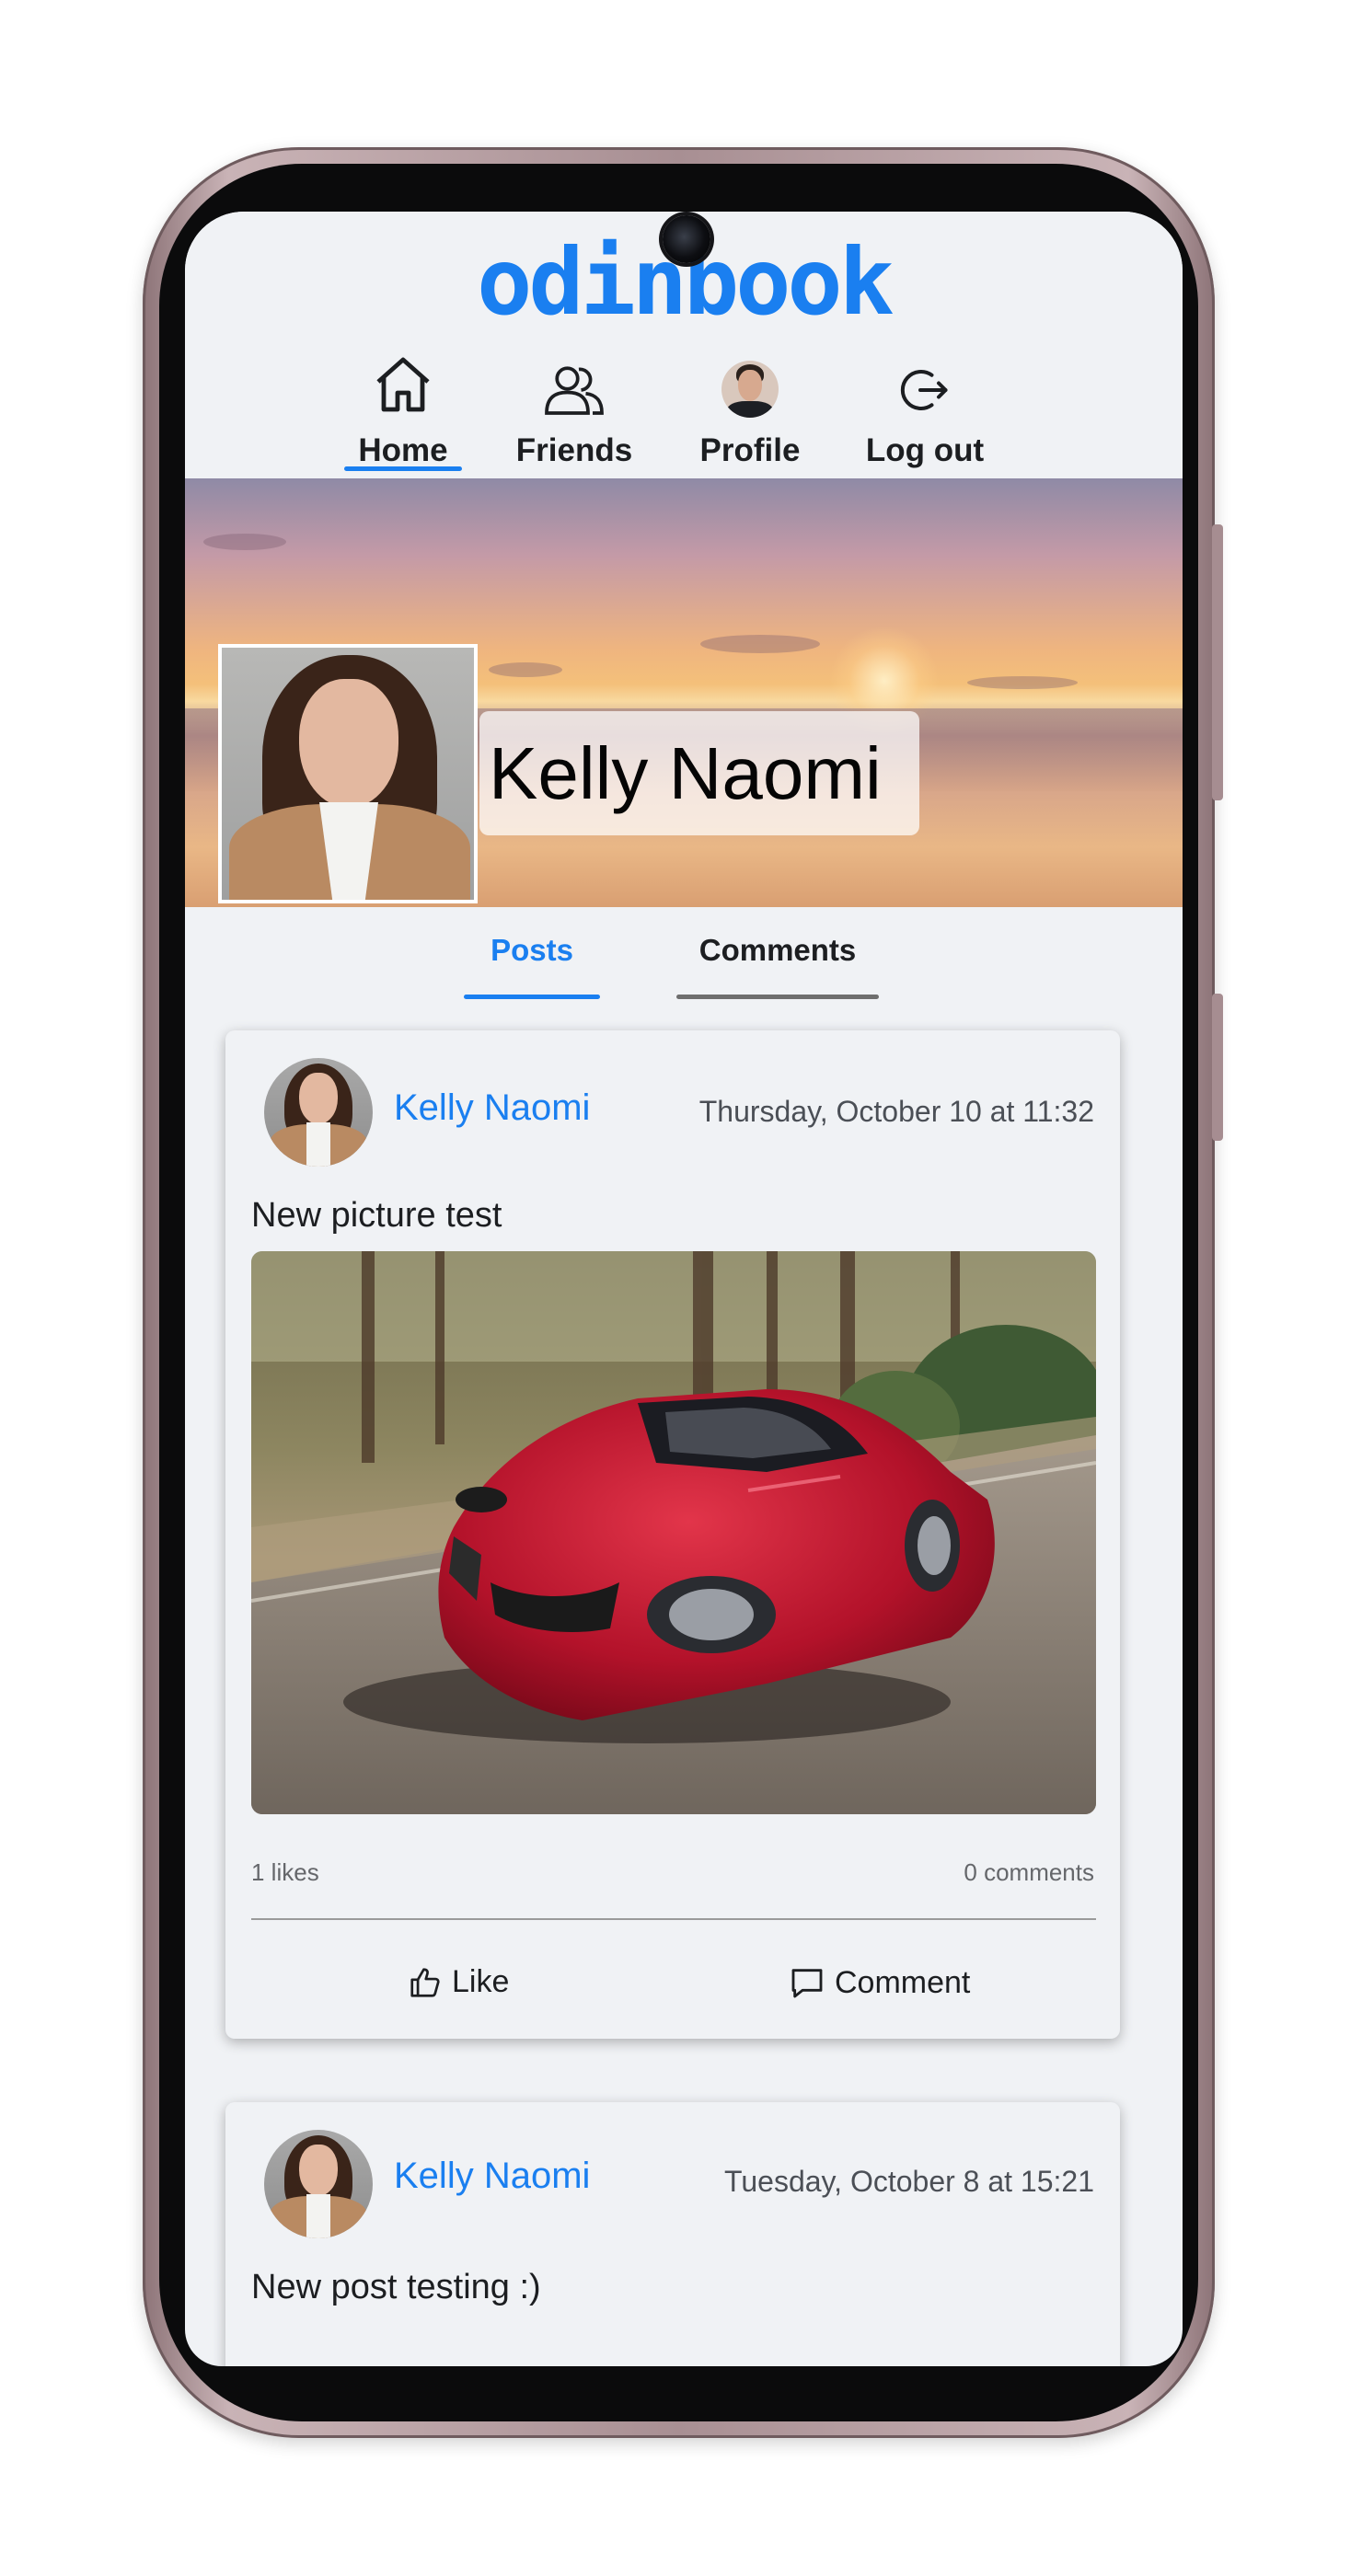 This screenshot has width=1362, height=2576. Describe the element at coordinates (1217, 1067) in the screenshot. I see `power-button` at that location.